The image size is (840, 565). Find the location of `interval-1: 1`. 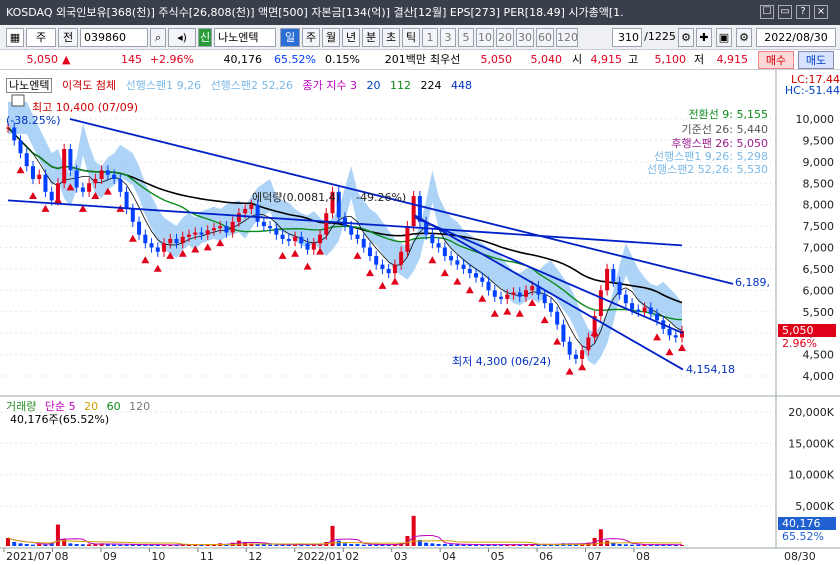

interval-1: 1 is located at coordinates (430, 37).